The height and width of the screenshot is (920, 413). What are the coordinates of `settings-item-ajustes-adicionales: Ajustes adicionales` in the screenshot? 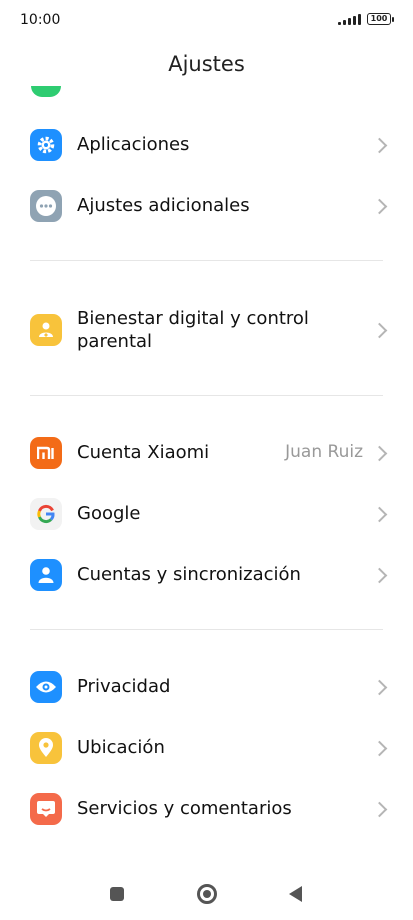 It's located at (206, 206).